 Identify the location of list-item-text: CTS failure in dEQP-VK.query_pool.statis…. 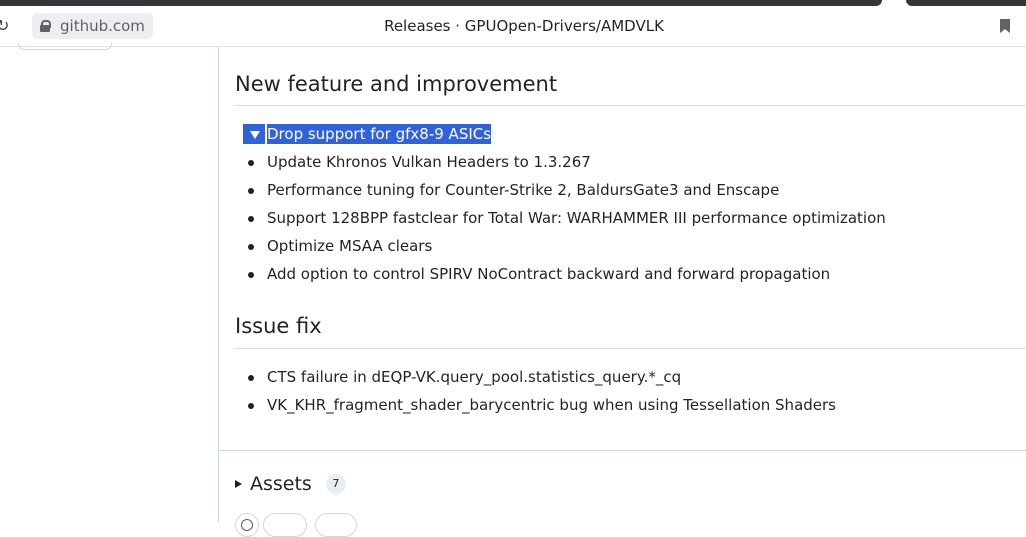
(474, 377).